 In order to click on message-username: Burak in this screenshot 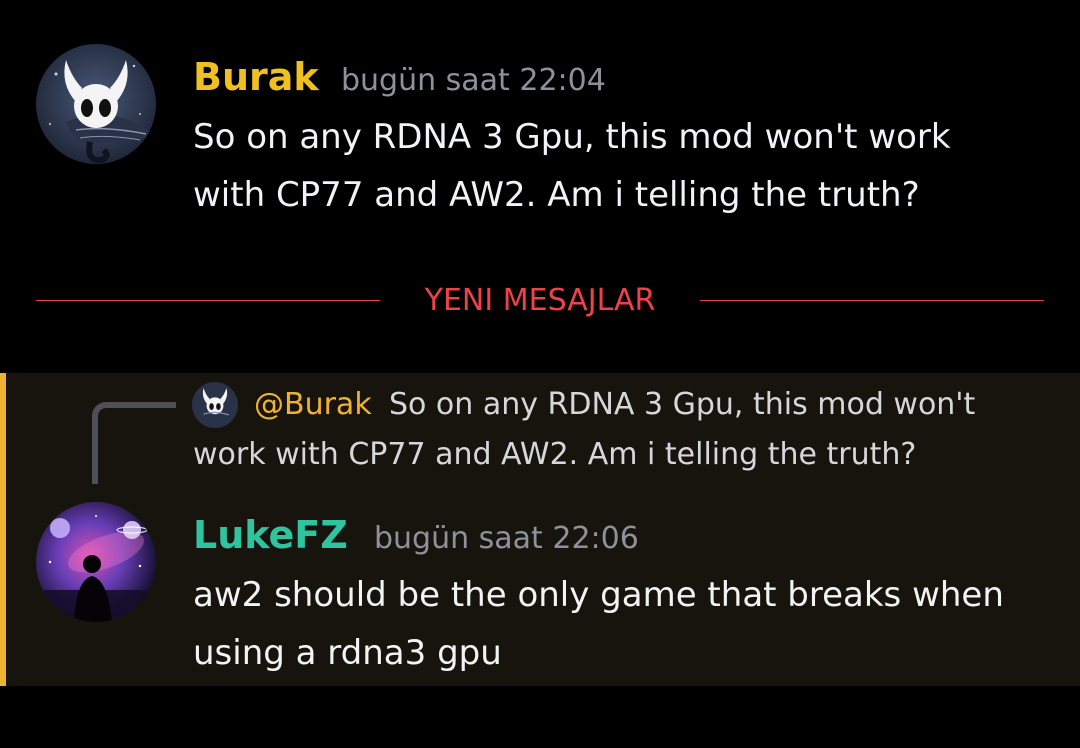, I will do `click(256, 77)`.